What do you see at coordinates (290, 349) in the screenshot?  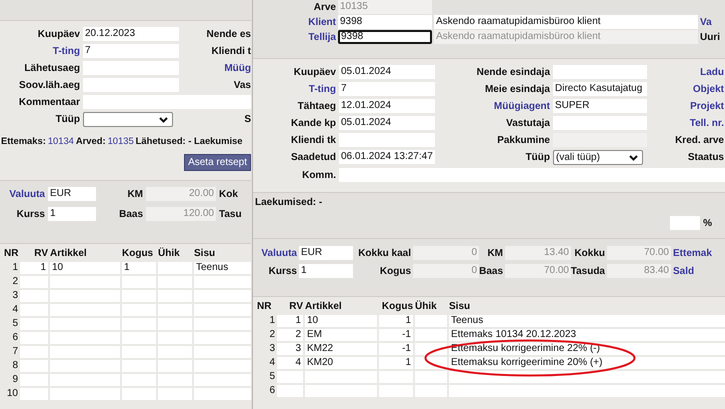 I see `table-cell: 3` at bounding box center [290, 349].